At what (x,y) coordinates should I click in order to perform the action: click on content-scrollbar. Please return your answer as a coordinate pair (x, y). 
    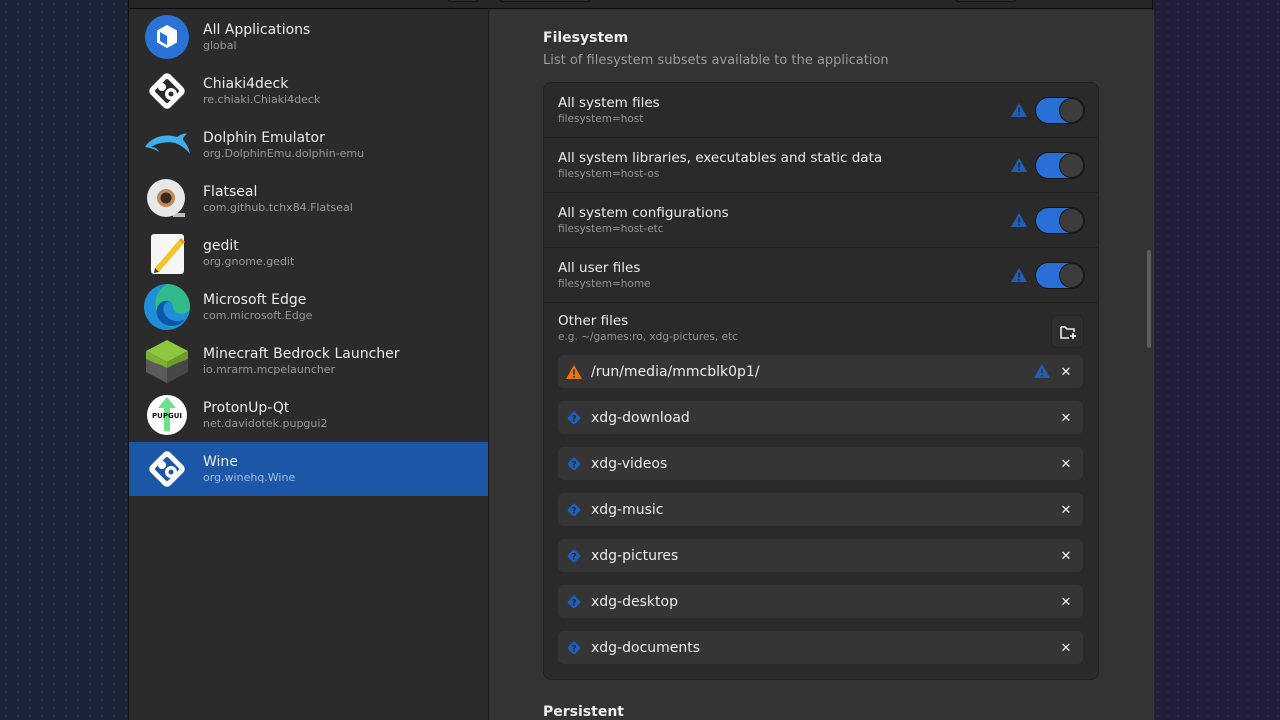
    Looking at the image, I should click on (1149, 299).